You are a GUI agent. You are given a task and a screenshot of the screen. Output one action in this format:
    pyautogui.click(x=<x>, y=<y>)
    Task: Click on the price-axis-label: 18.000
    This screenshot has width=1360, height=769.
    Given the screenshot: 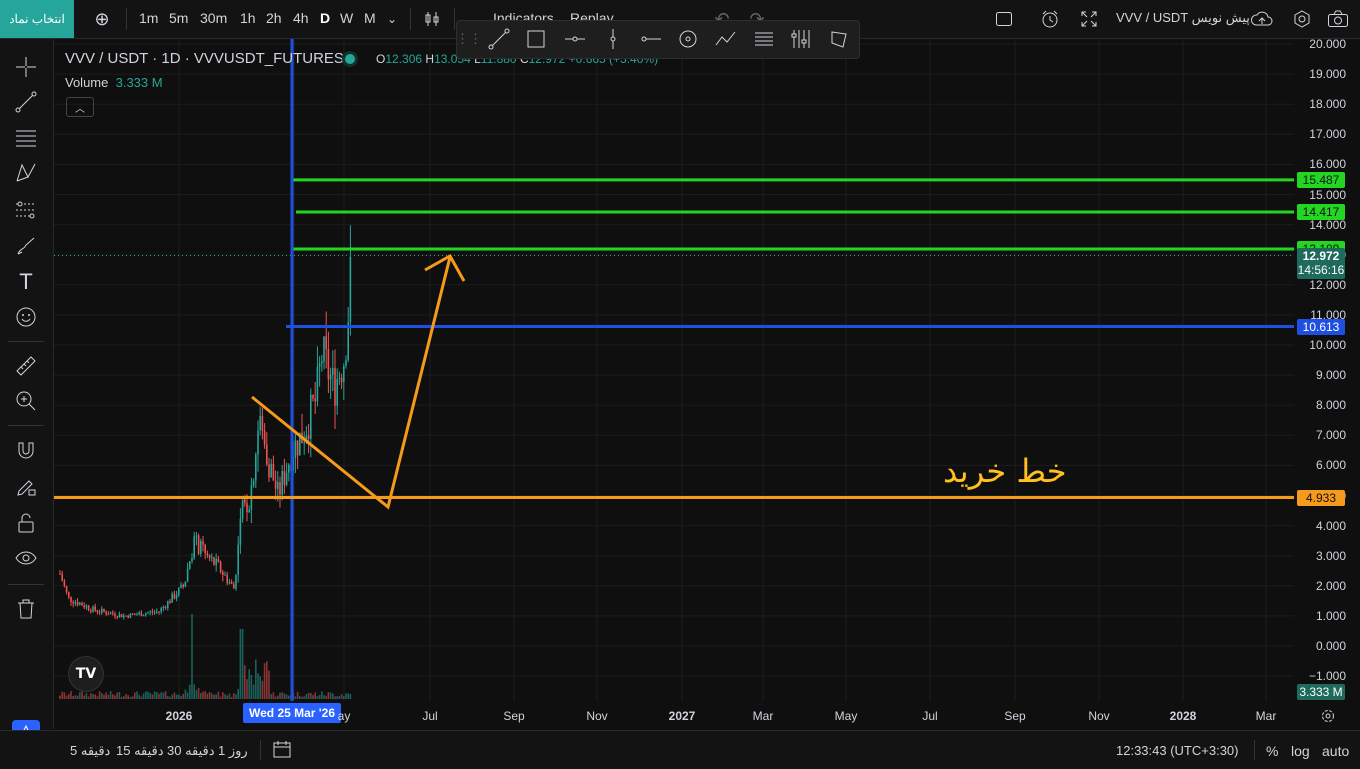 What is the action you would take?
    pyautogui.click(x=1327, y=104)
    